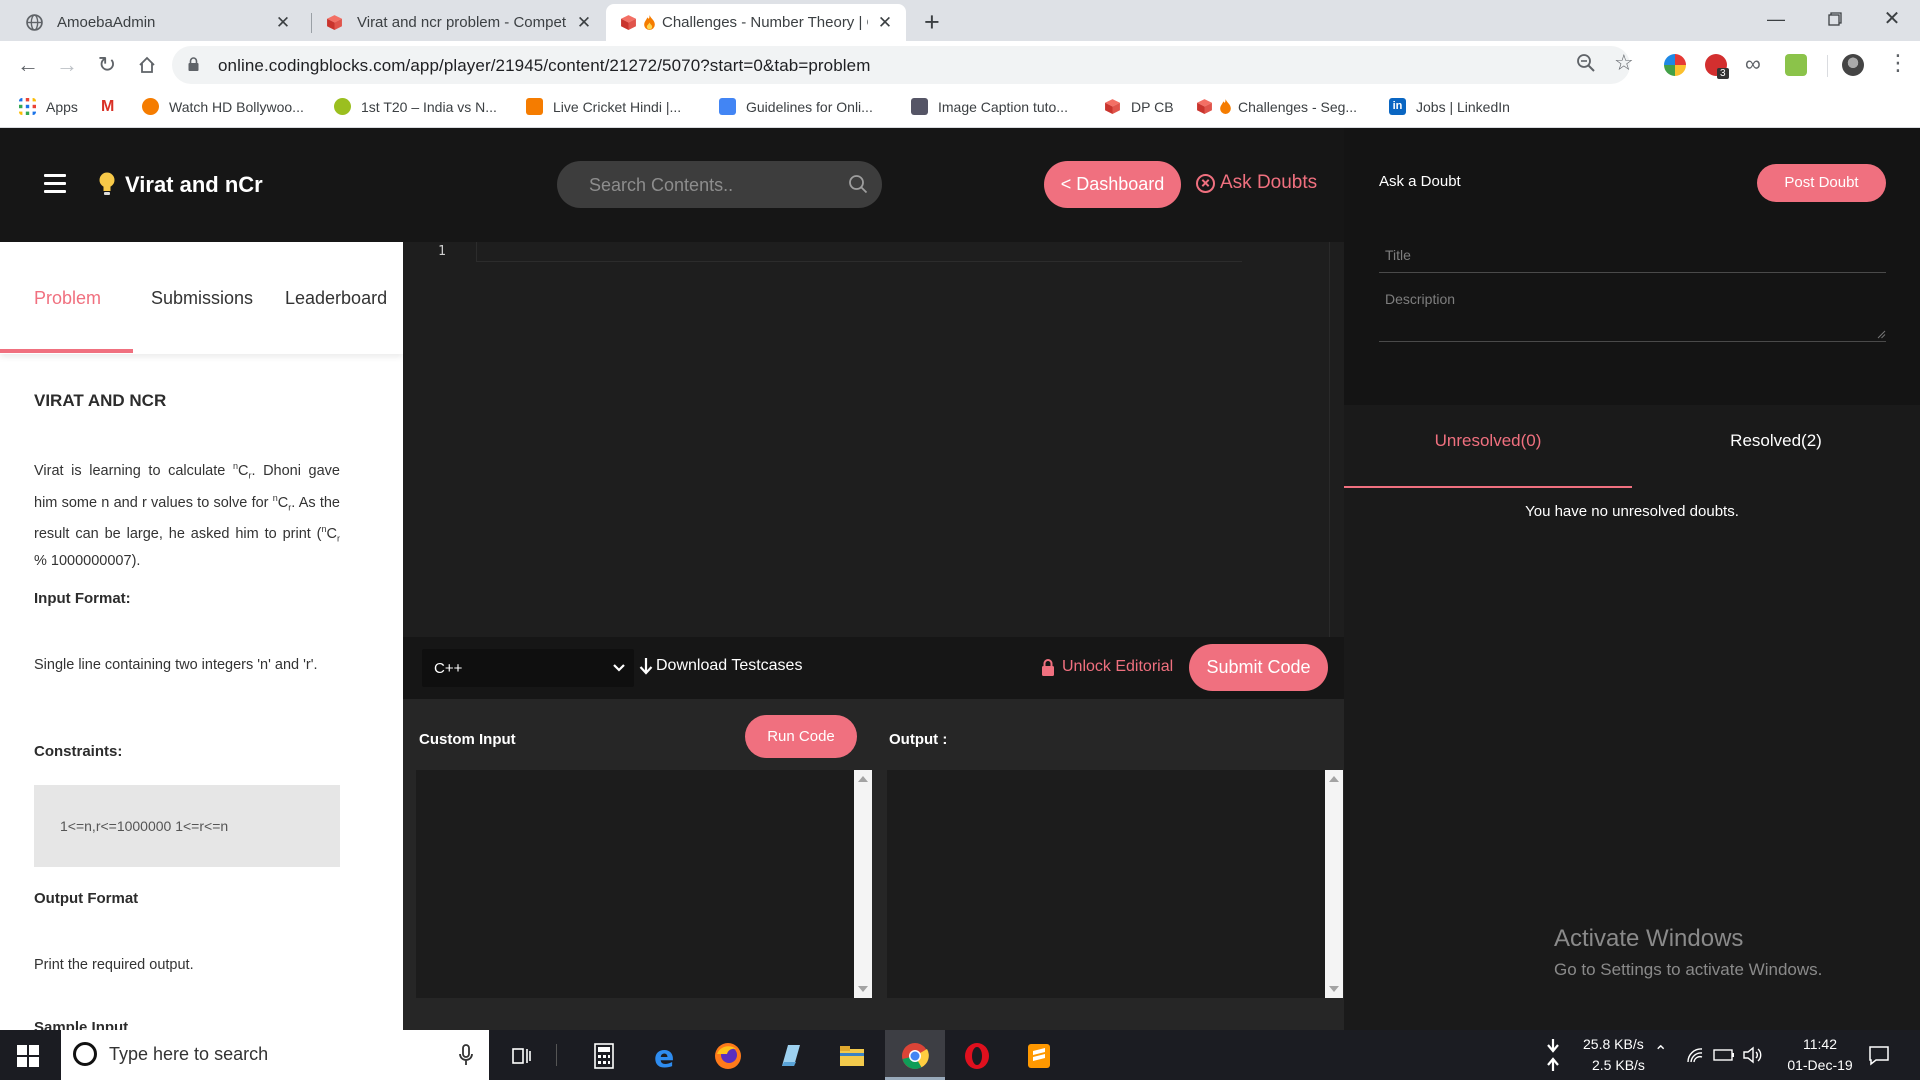 The image size is (1920, 1080). I want to click on zoom-icon, so click(1586, 66).